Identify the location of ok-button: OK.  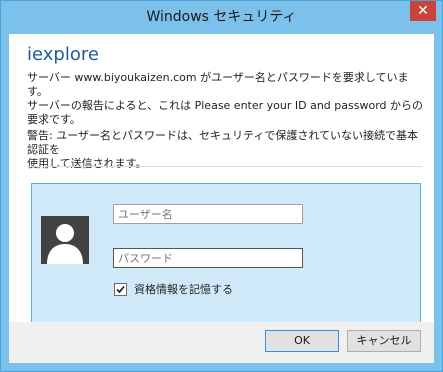
(302, 341).